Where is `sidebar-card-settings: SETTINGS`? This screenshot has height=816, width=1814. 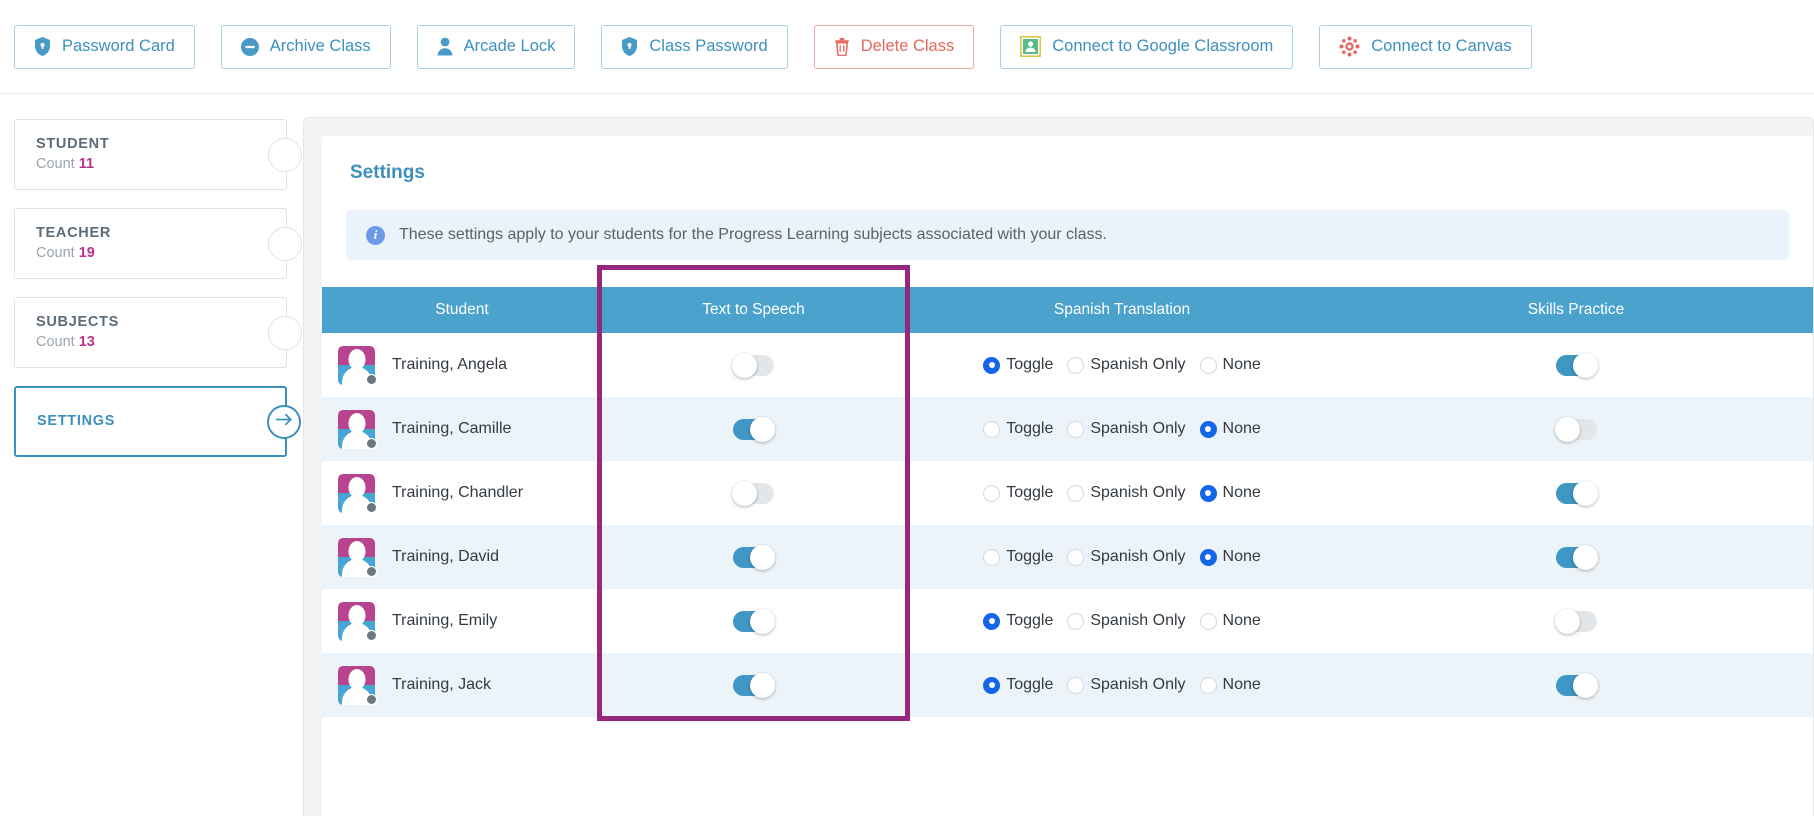 sidebar-card-settings: SETTINGS is located at coordinates (157, 421).